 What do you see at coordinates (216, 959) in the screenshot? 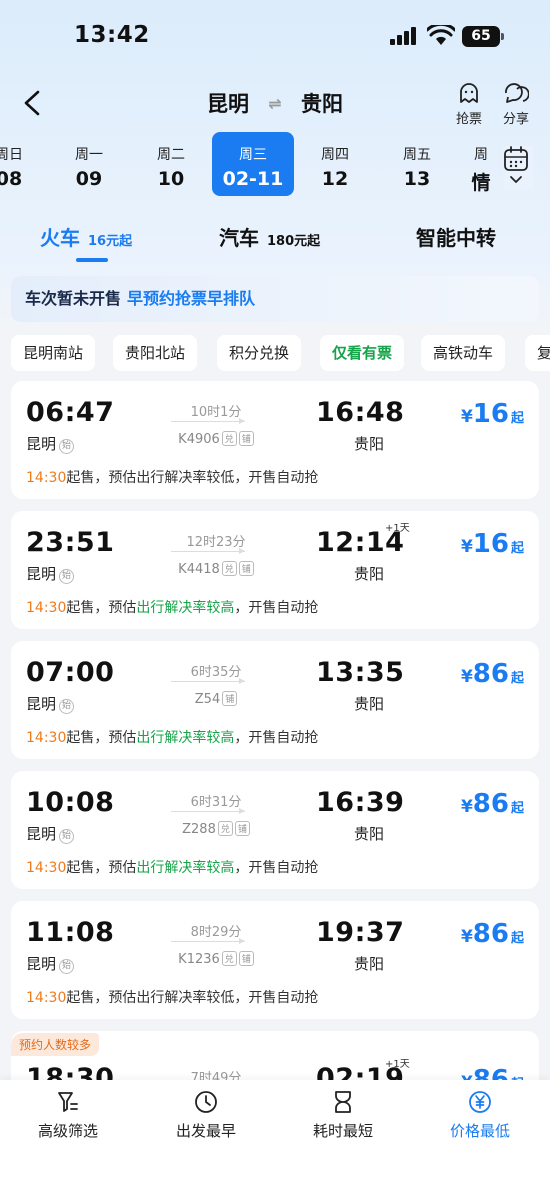
I see `train-number: K1236 兑铺` at bounding box center [216, 959].